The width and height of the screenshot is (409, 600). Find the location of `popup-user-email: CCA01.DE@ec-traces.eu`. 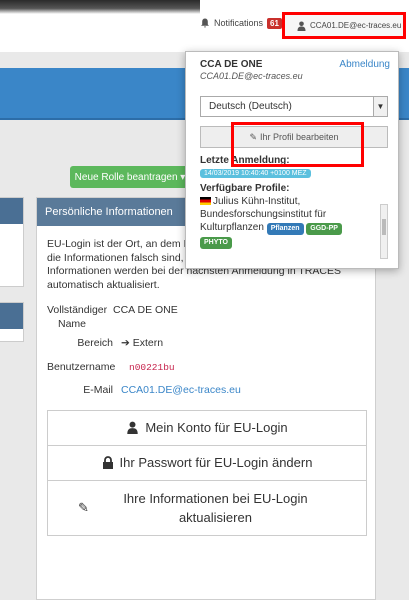

popup-user-email: CCA01.DE@ec-traces.eu is located at coordinates (251, 76).